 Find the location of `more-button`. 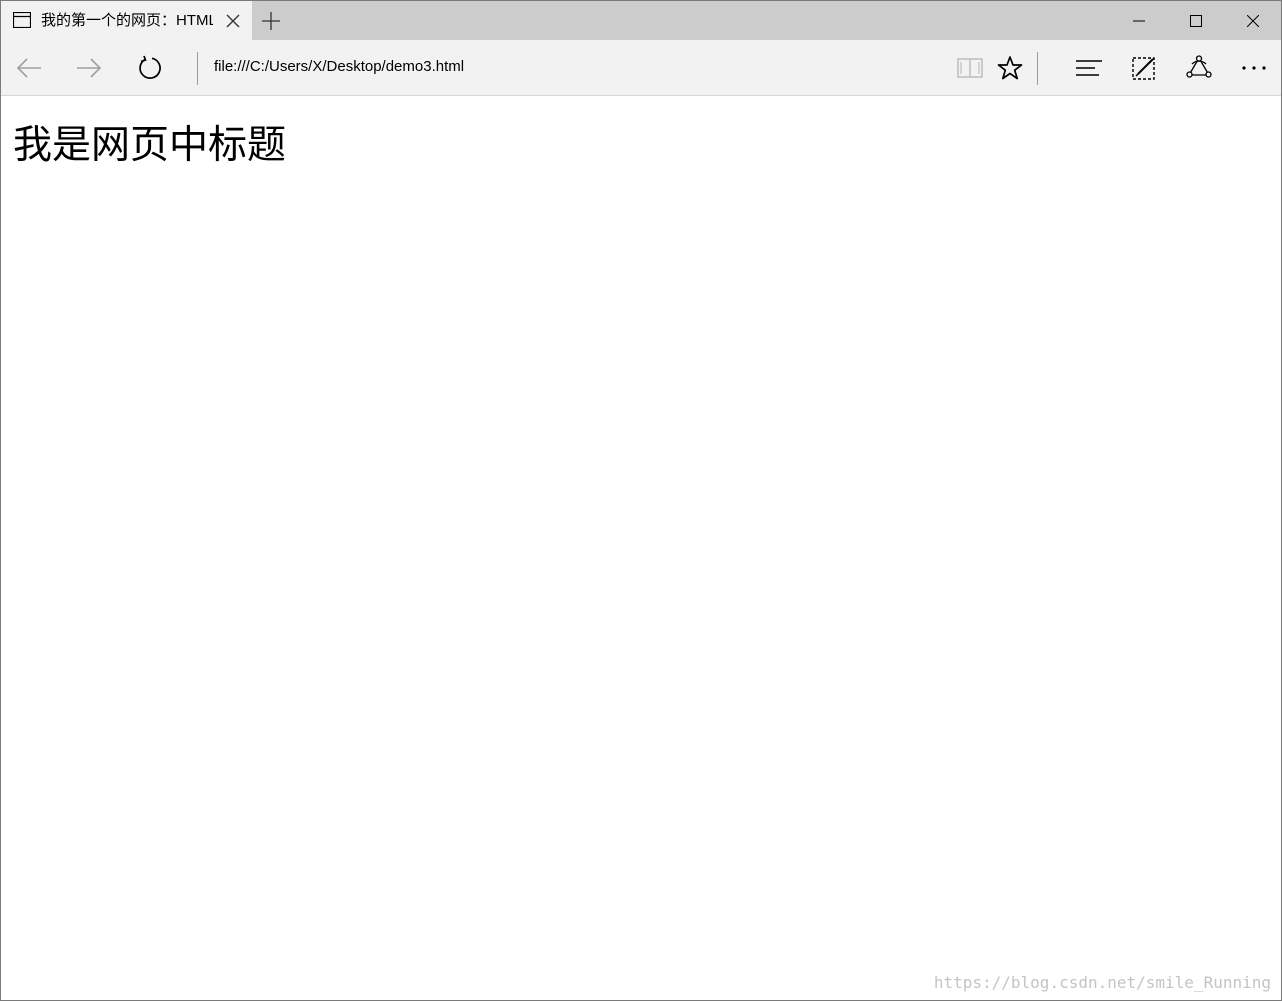

more-button is located at coordinates (1254, 68).